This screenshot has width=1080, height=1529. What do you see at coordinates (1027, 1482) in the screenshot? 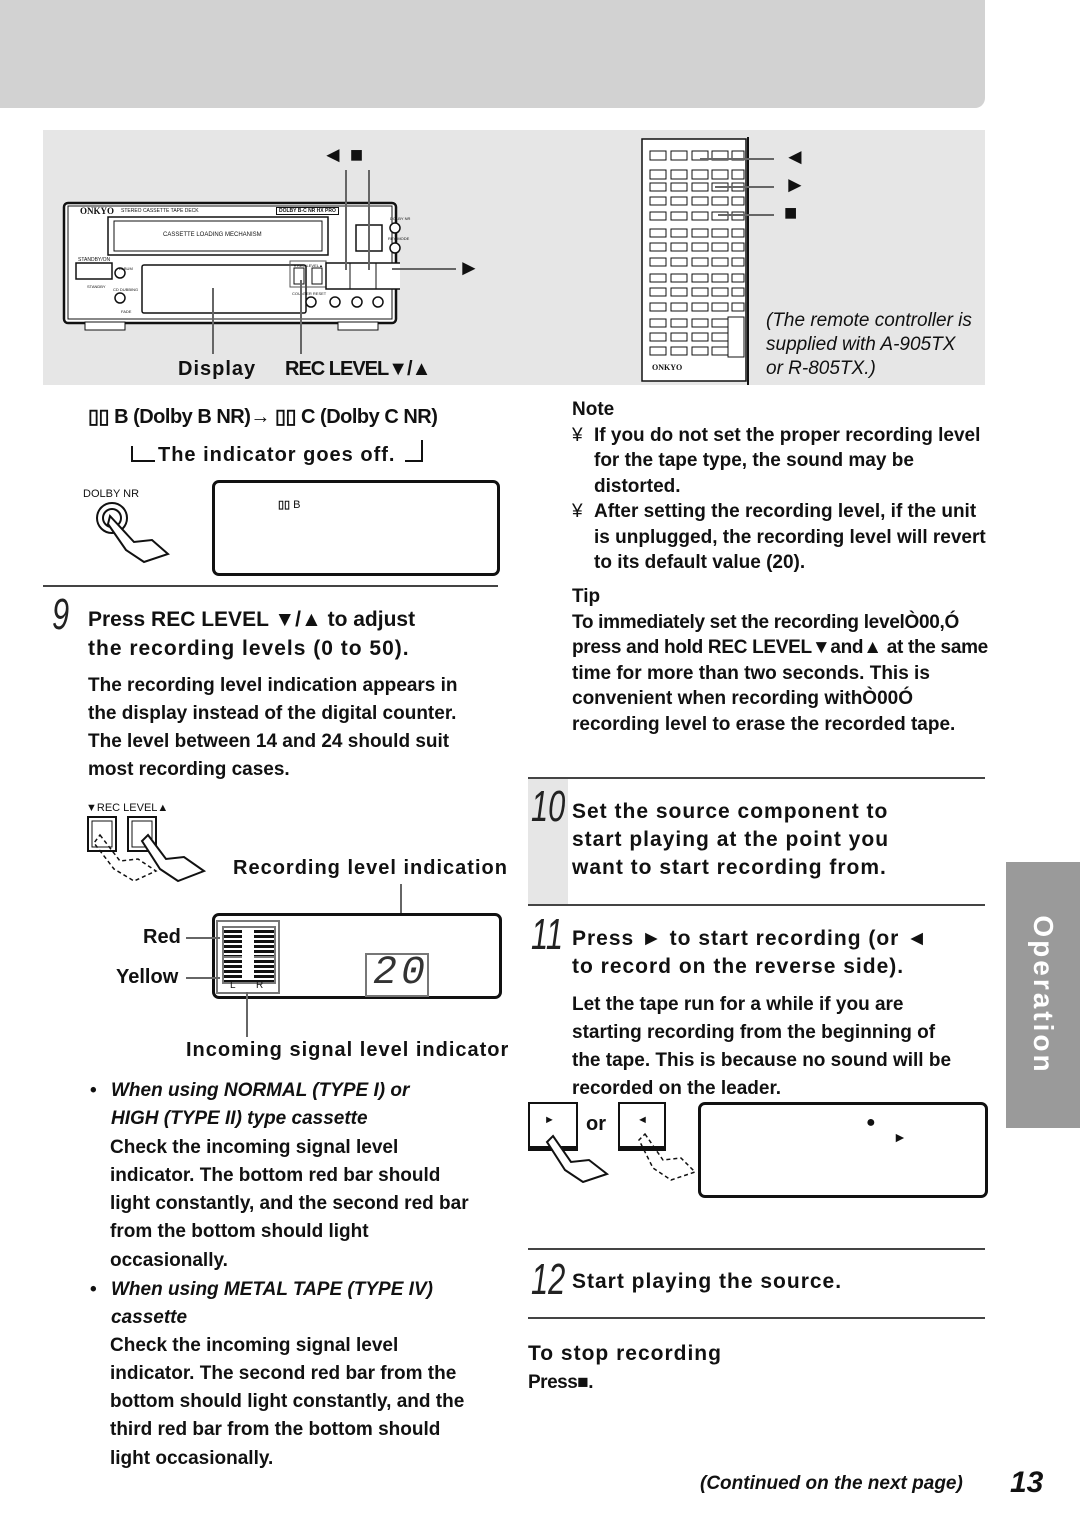
I see `page-number: 13` at bounding box center [1027, 1482].